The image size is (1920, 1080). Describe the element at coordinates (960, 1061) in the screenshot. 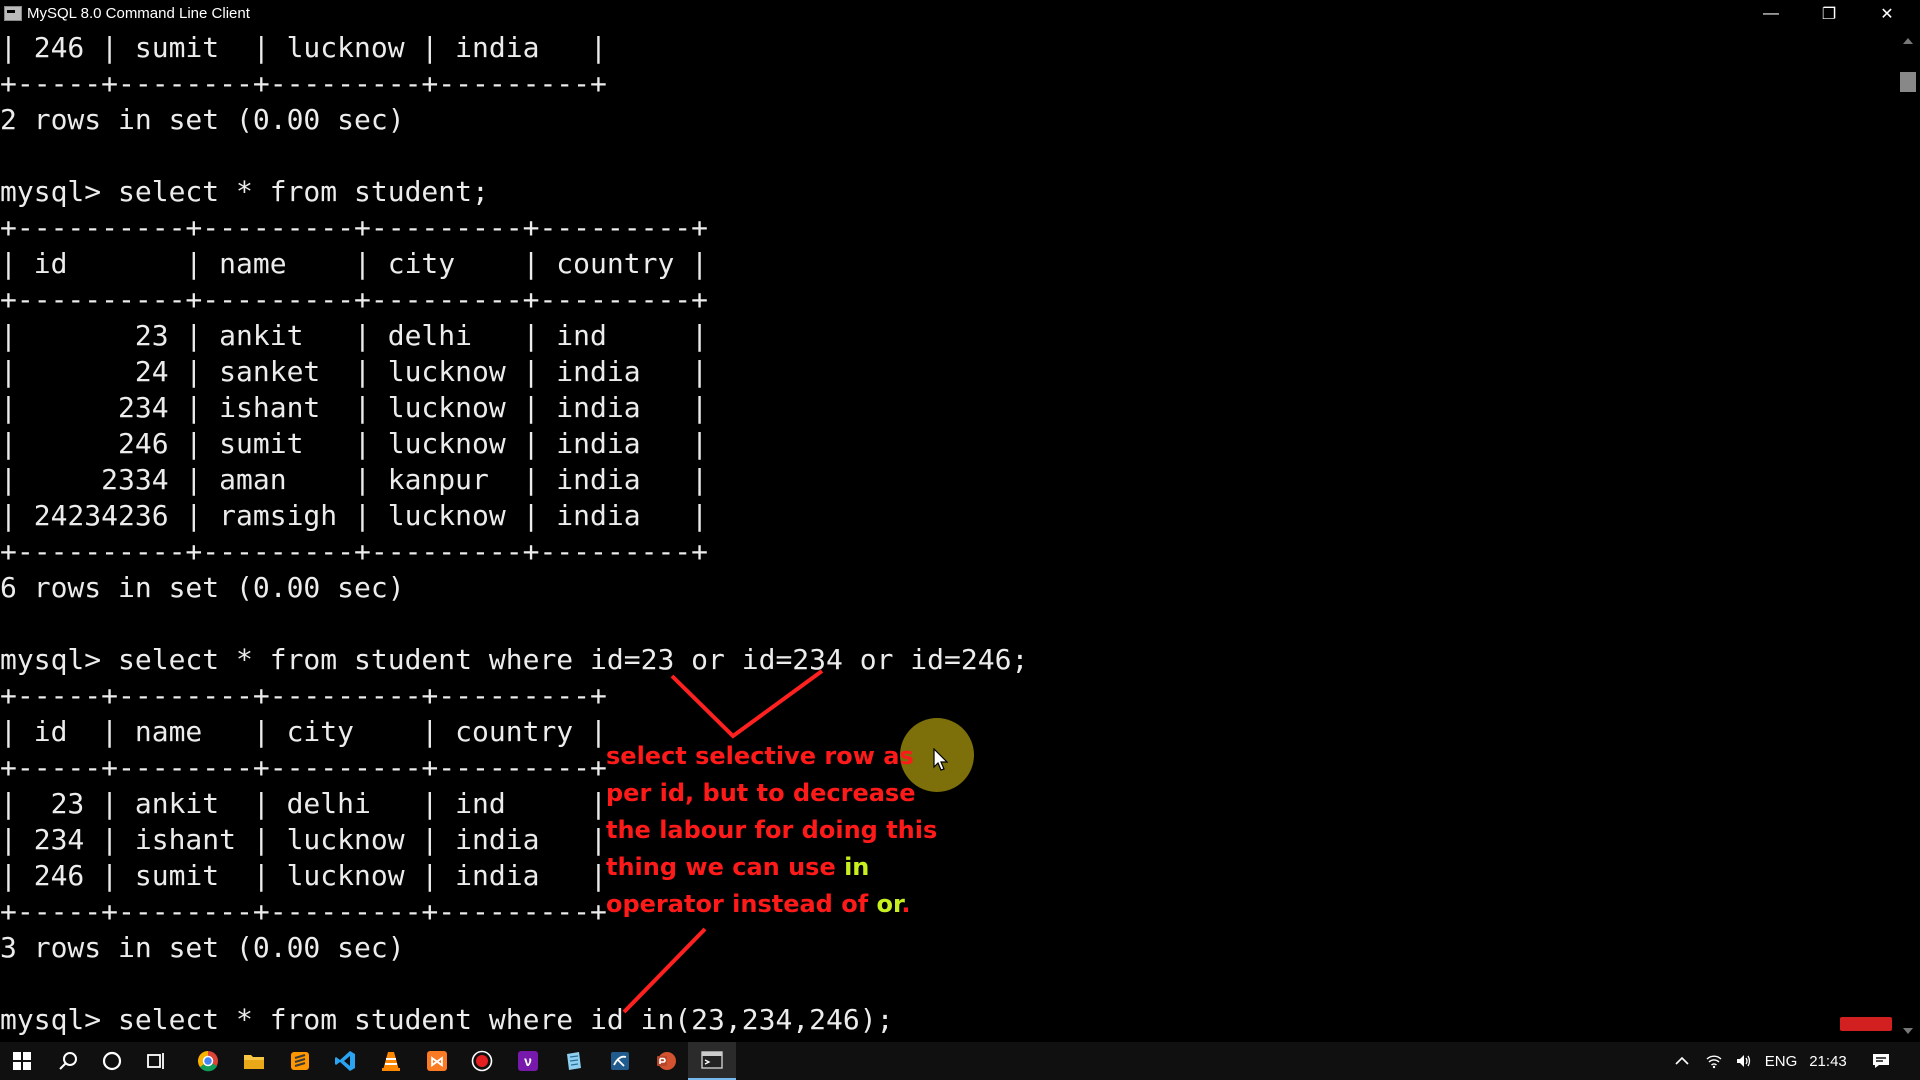

I see `taskbar: ⋈ ν ENG 21:43` at that location.